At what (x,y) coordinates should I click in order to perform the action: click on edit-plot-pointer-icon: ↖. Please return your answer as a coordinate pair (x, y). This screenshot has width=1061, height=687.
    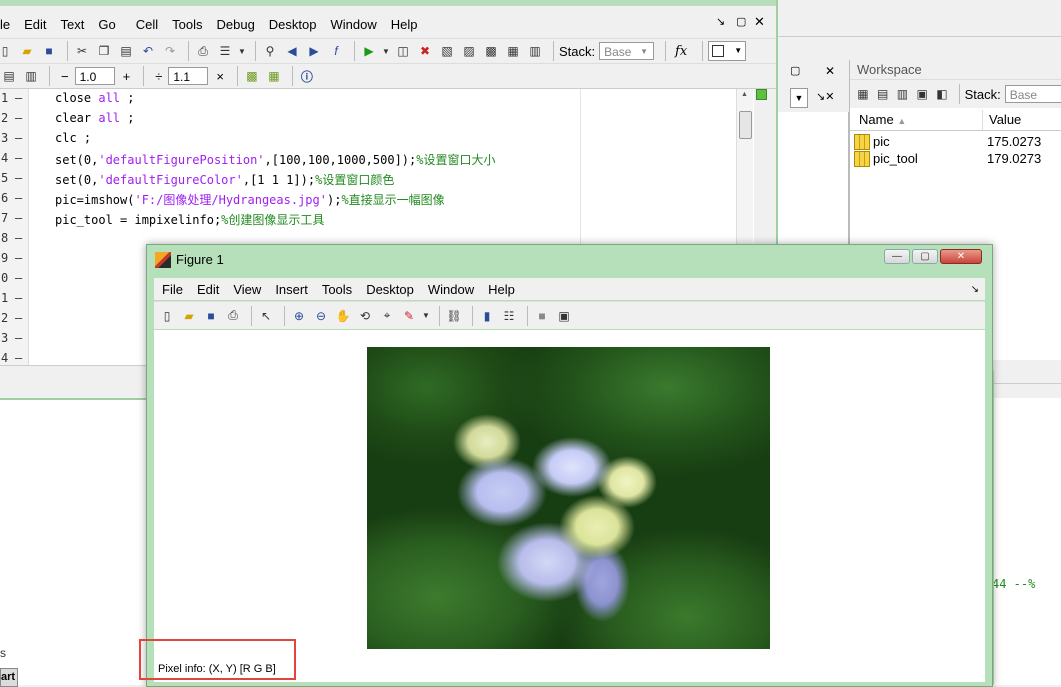
    Looking at the image, I should click on (266, 316).